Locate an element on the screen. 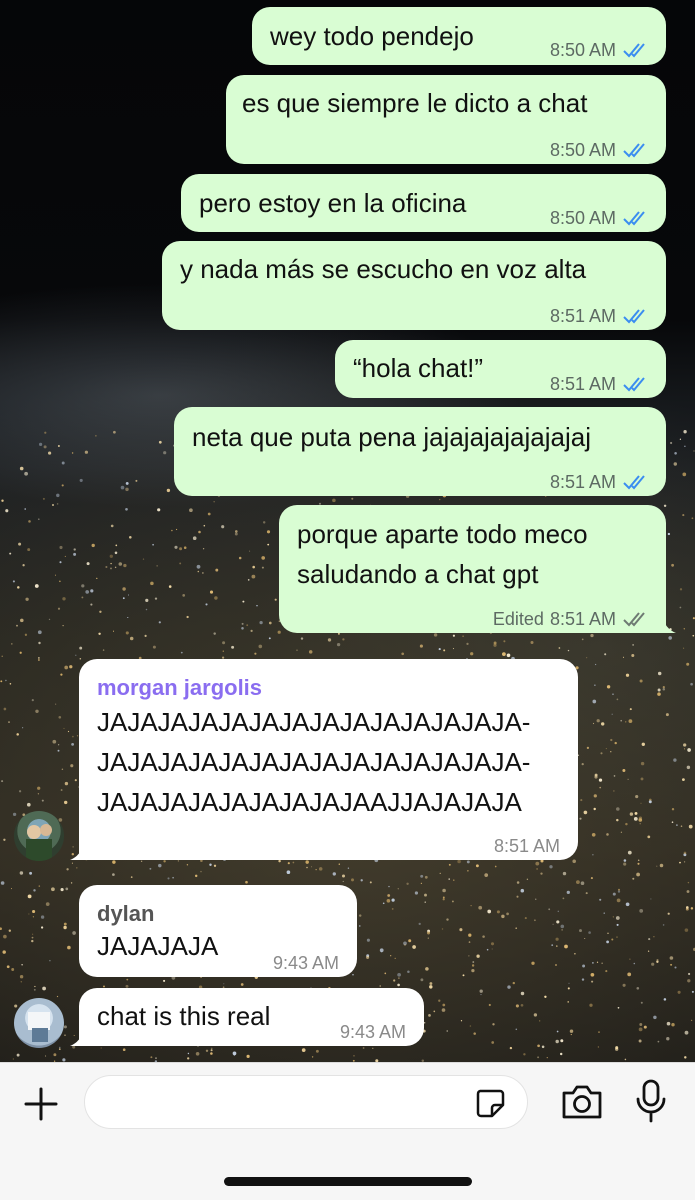 The width and height of the screenshot is (695, 1200). edited-label: Edited is located at coordinates (518, 619).